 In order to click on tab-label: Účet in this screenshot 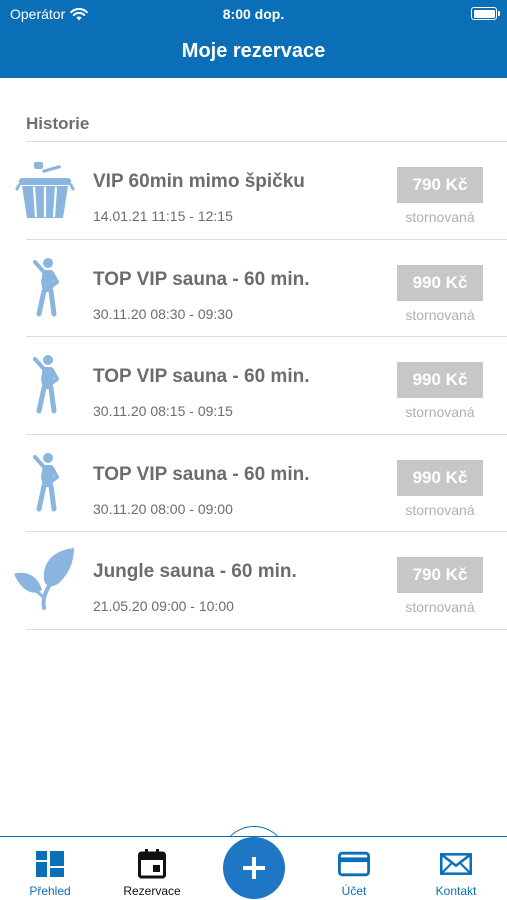, I will do `click(354, 891)`.